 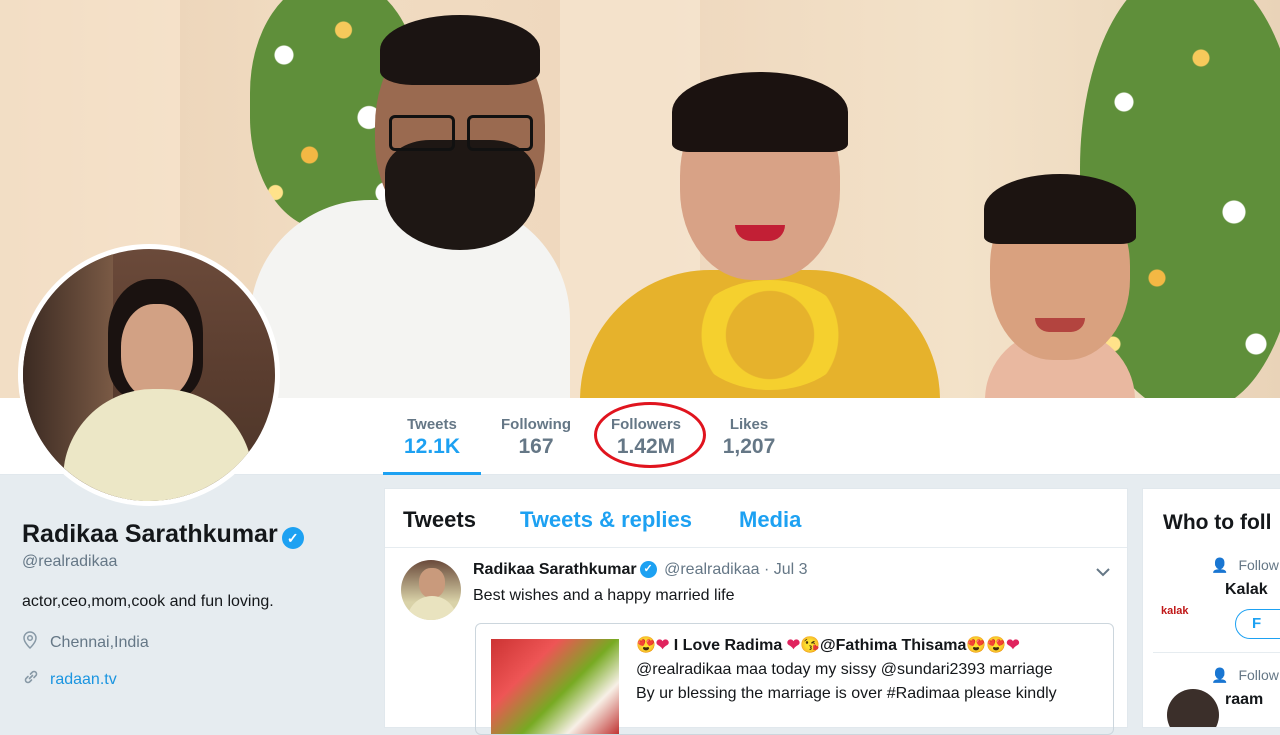 What do you see at coordinates (148, 601) in the screenshot?
I see `profile-bio: actor,ceo,mom,cook and fun loving.` at bounding box center [148, 601].